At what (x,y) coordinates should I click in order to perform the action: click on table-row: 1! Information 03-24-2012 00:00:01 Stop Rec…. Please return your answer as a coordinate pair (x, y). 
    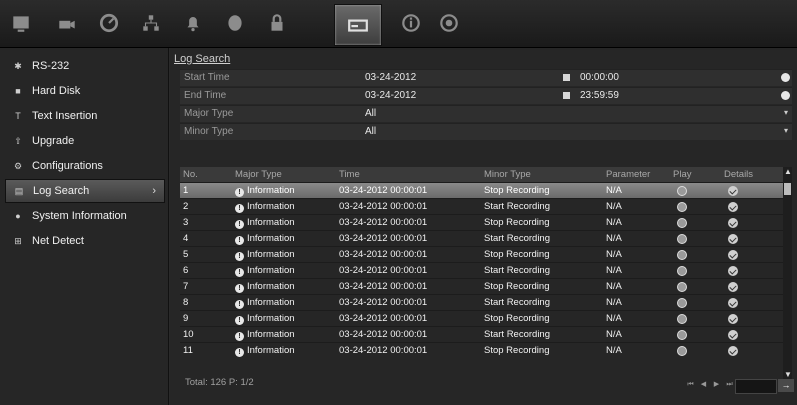
    Looking at the image, I should click on (481, 190).